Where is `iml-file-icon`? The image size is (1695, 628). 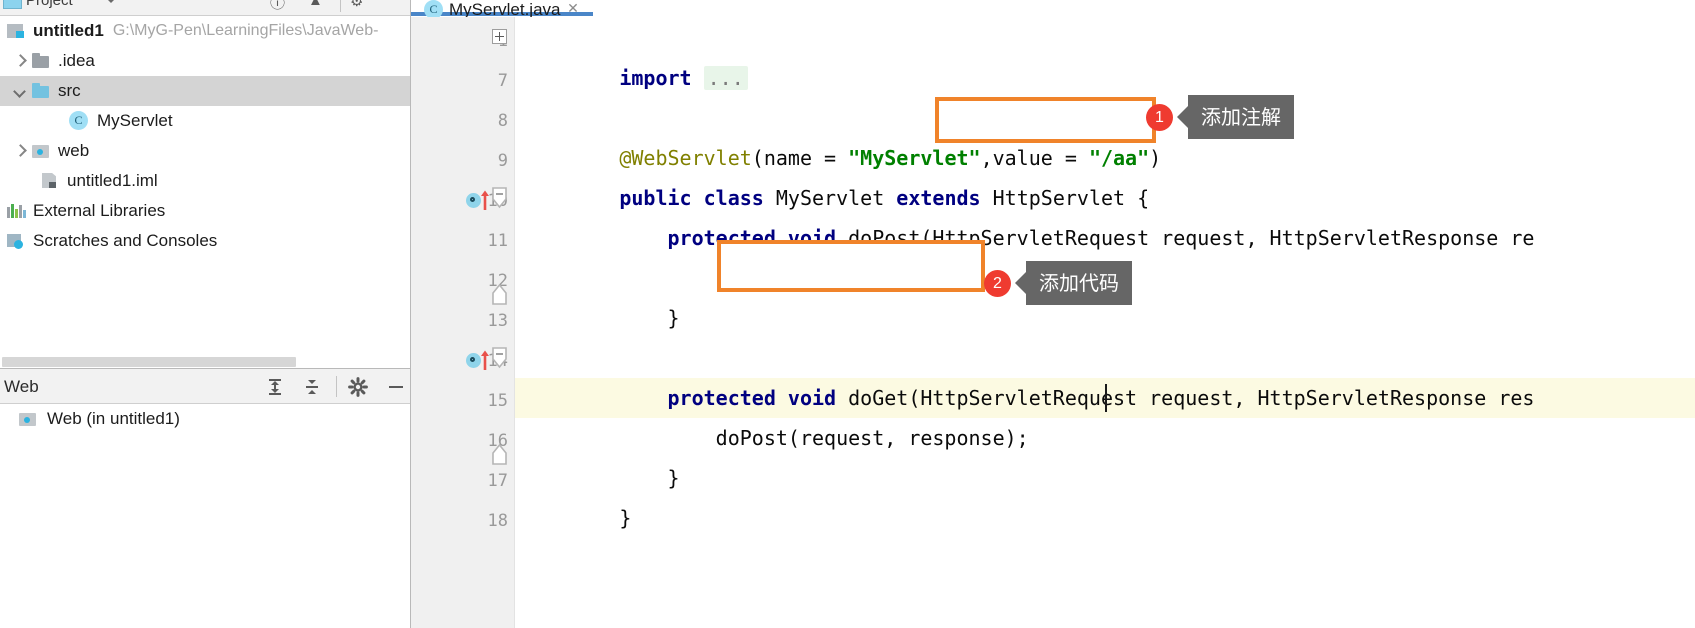
iml-file-icon is located at coordinates (50, 181).